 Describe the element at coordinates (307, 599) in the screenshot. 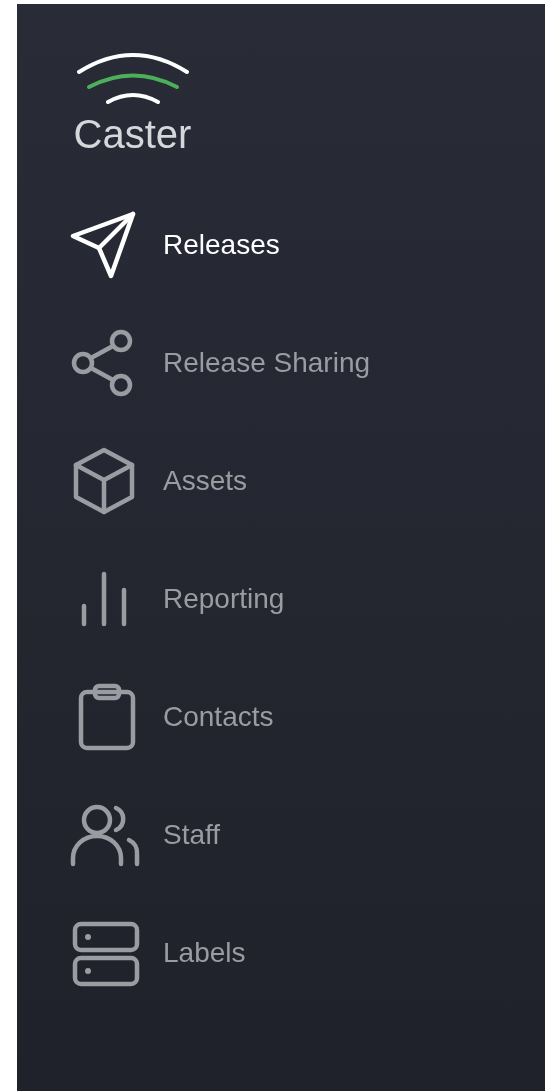

I see `nav-item: Reporting` at that location.